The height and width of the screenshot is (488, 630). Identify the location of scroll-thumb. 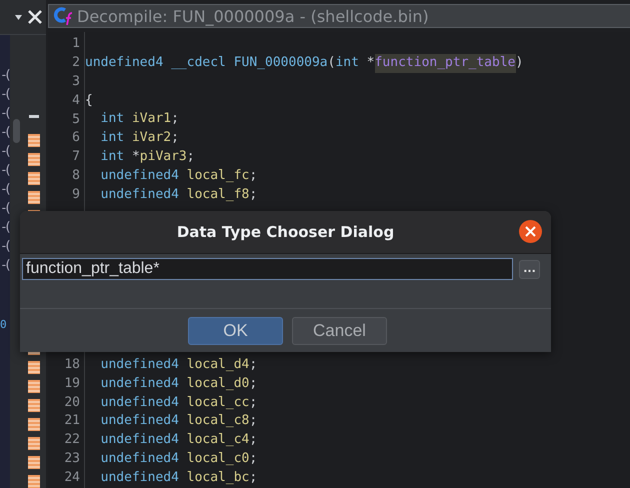
(16, 131).